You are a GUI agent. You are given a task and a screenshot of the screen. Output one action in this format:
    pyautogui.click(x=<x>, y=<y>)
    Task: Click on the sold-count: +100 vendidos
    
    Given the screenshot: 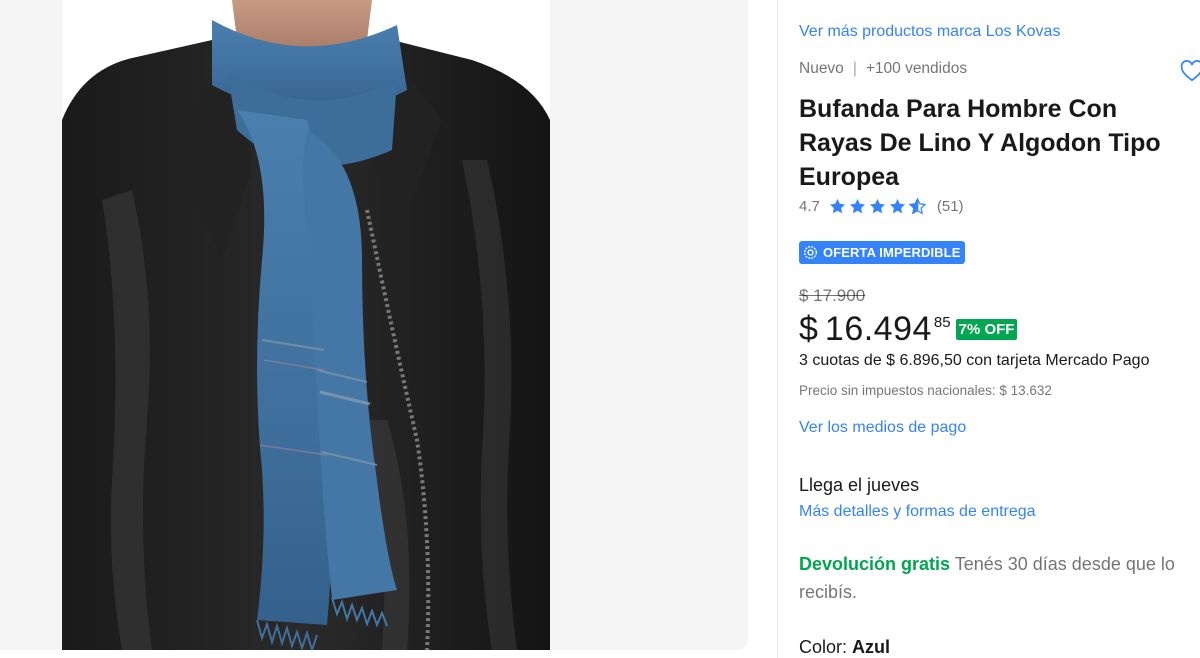 What is the action you would take?
    pyautogui.click(x=916, y=68)
    